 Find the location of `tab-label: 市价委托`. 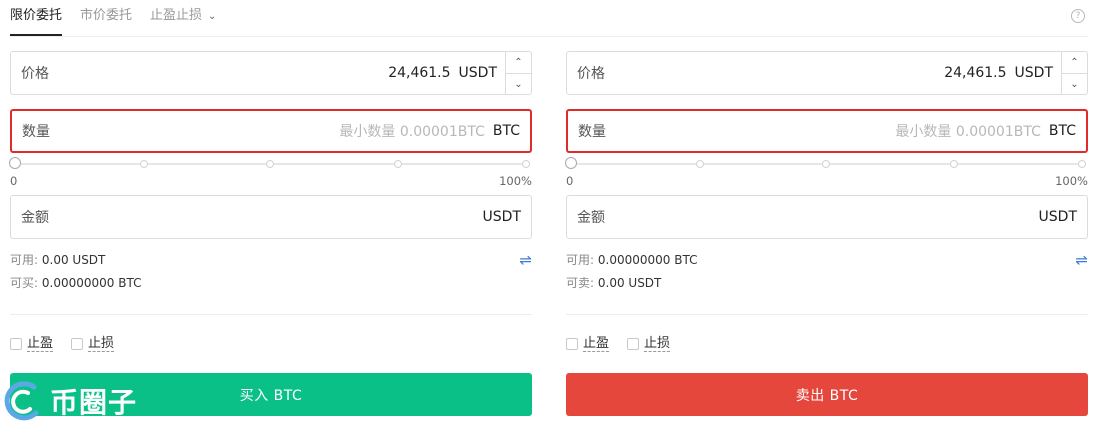

tab-label: 市价委托 is located at coordinates (106, 15).